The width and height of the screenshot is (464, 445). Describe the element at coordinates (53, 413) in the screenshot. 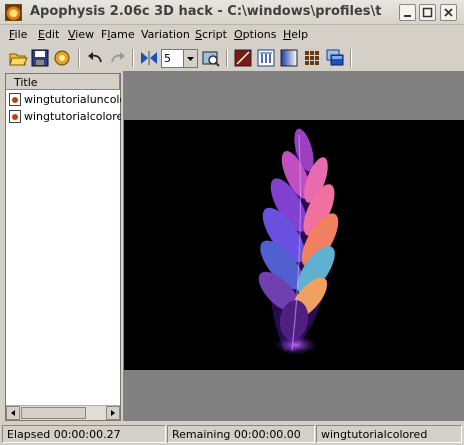

I see `scroll-thumb` at that location.